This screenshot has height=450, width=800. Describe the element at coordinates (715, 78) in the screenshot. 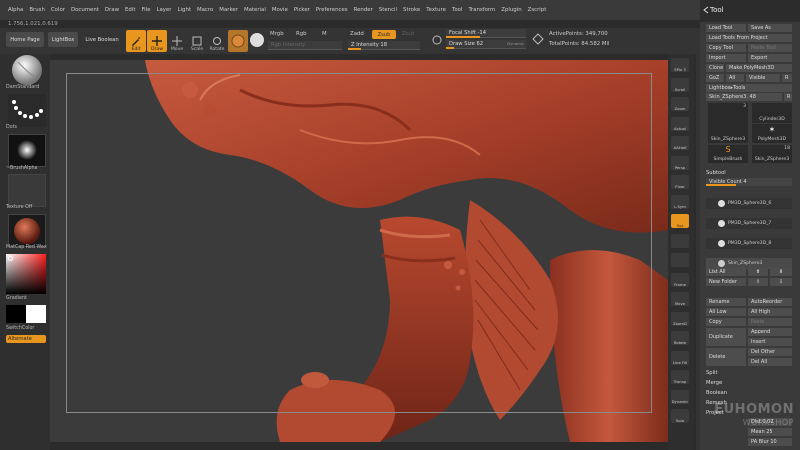

I see `goz-button: GoZ` at that location.